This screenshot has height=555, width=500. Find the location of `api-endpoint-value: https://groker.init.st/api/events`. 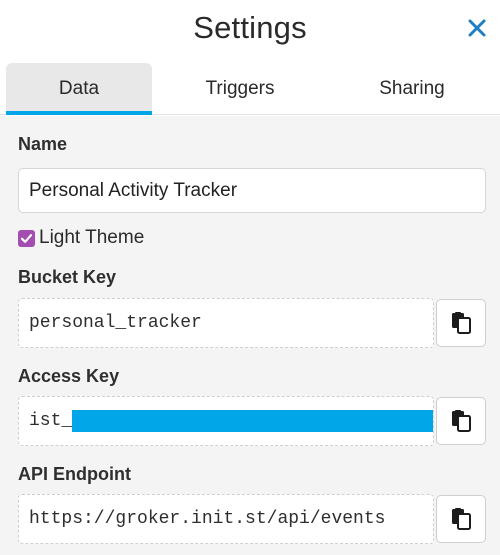

api-endpoint-value: https://groker.init.st/api/events is located at coordinates (207, 519).